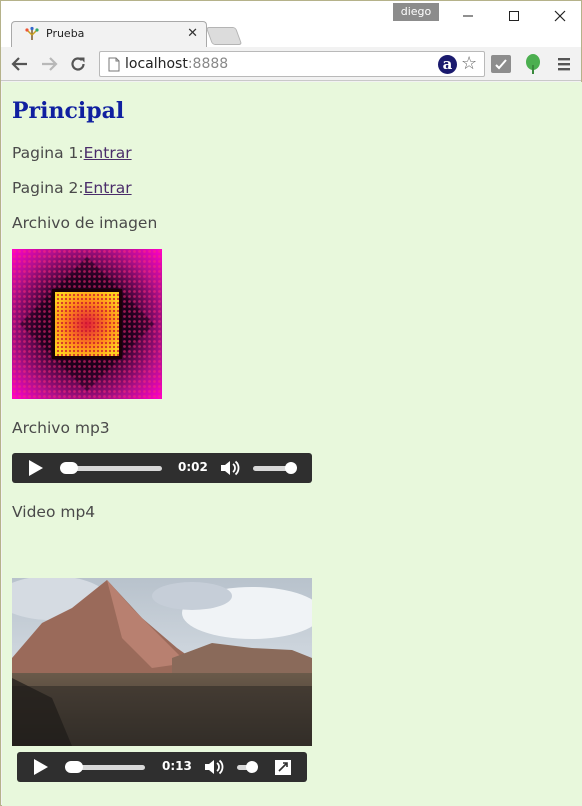 Image resolution: width=582 pixels, height=806 pixels. What do you see at coordinates (74, 767) in the screenshot?
I see `video-progress-thumb` at bounding box center [74, 767].